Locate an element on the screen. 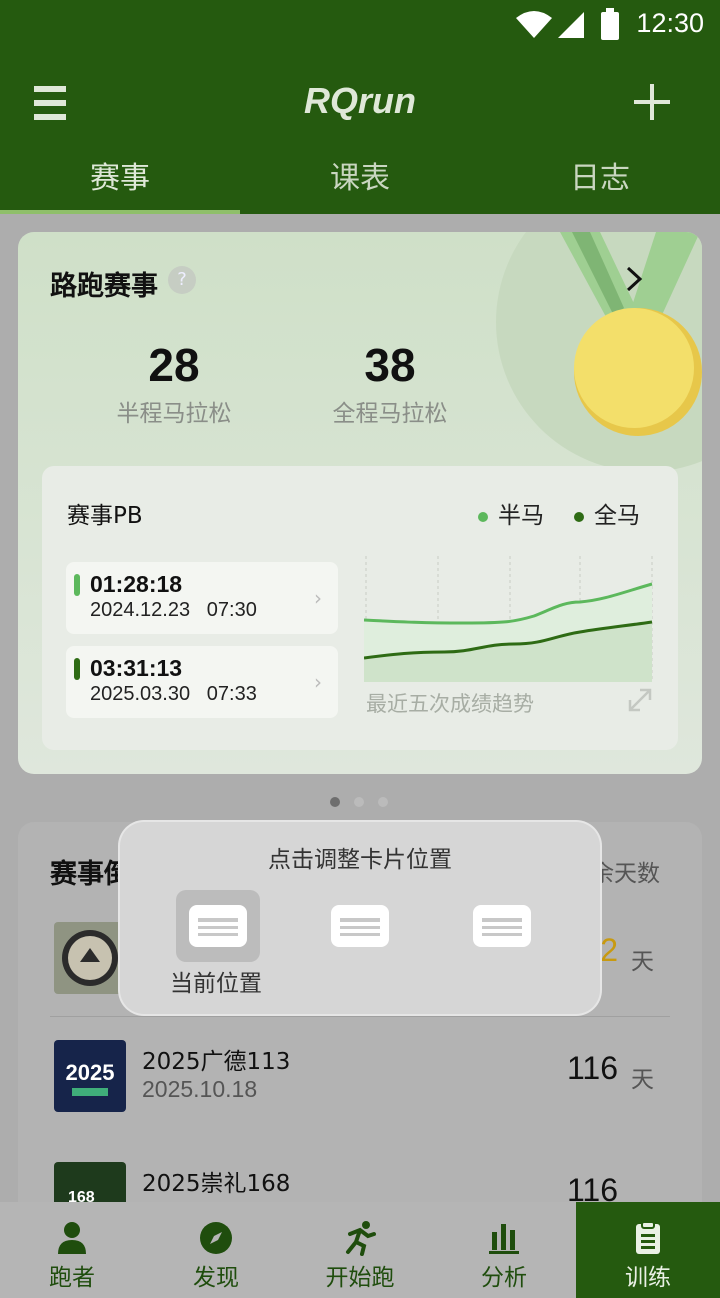  list-item: 2025 2025广德113 2025.10.18 116 天 is located at coordinates (360, 1090).